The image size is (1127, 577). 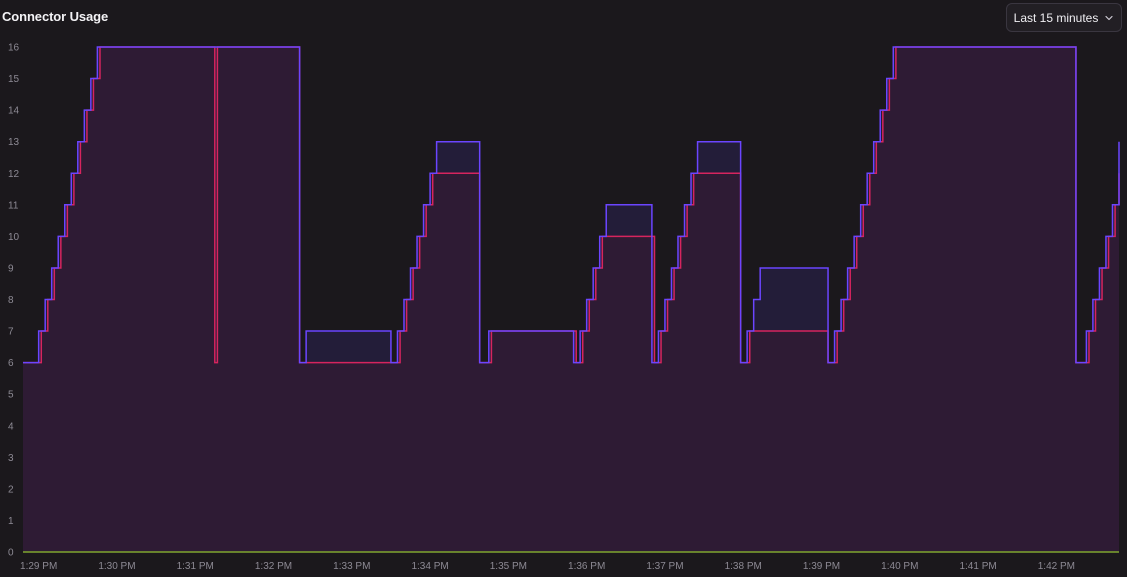 I want to click on x-tick-label: 1:30 PM, so click(x=116, y=566).